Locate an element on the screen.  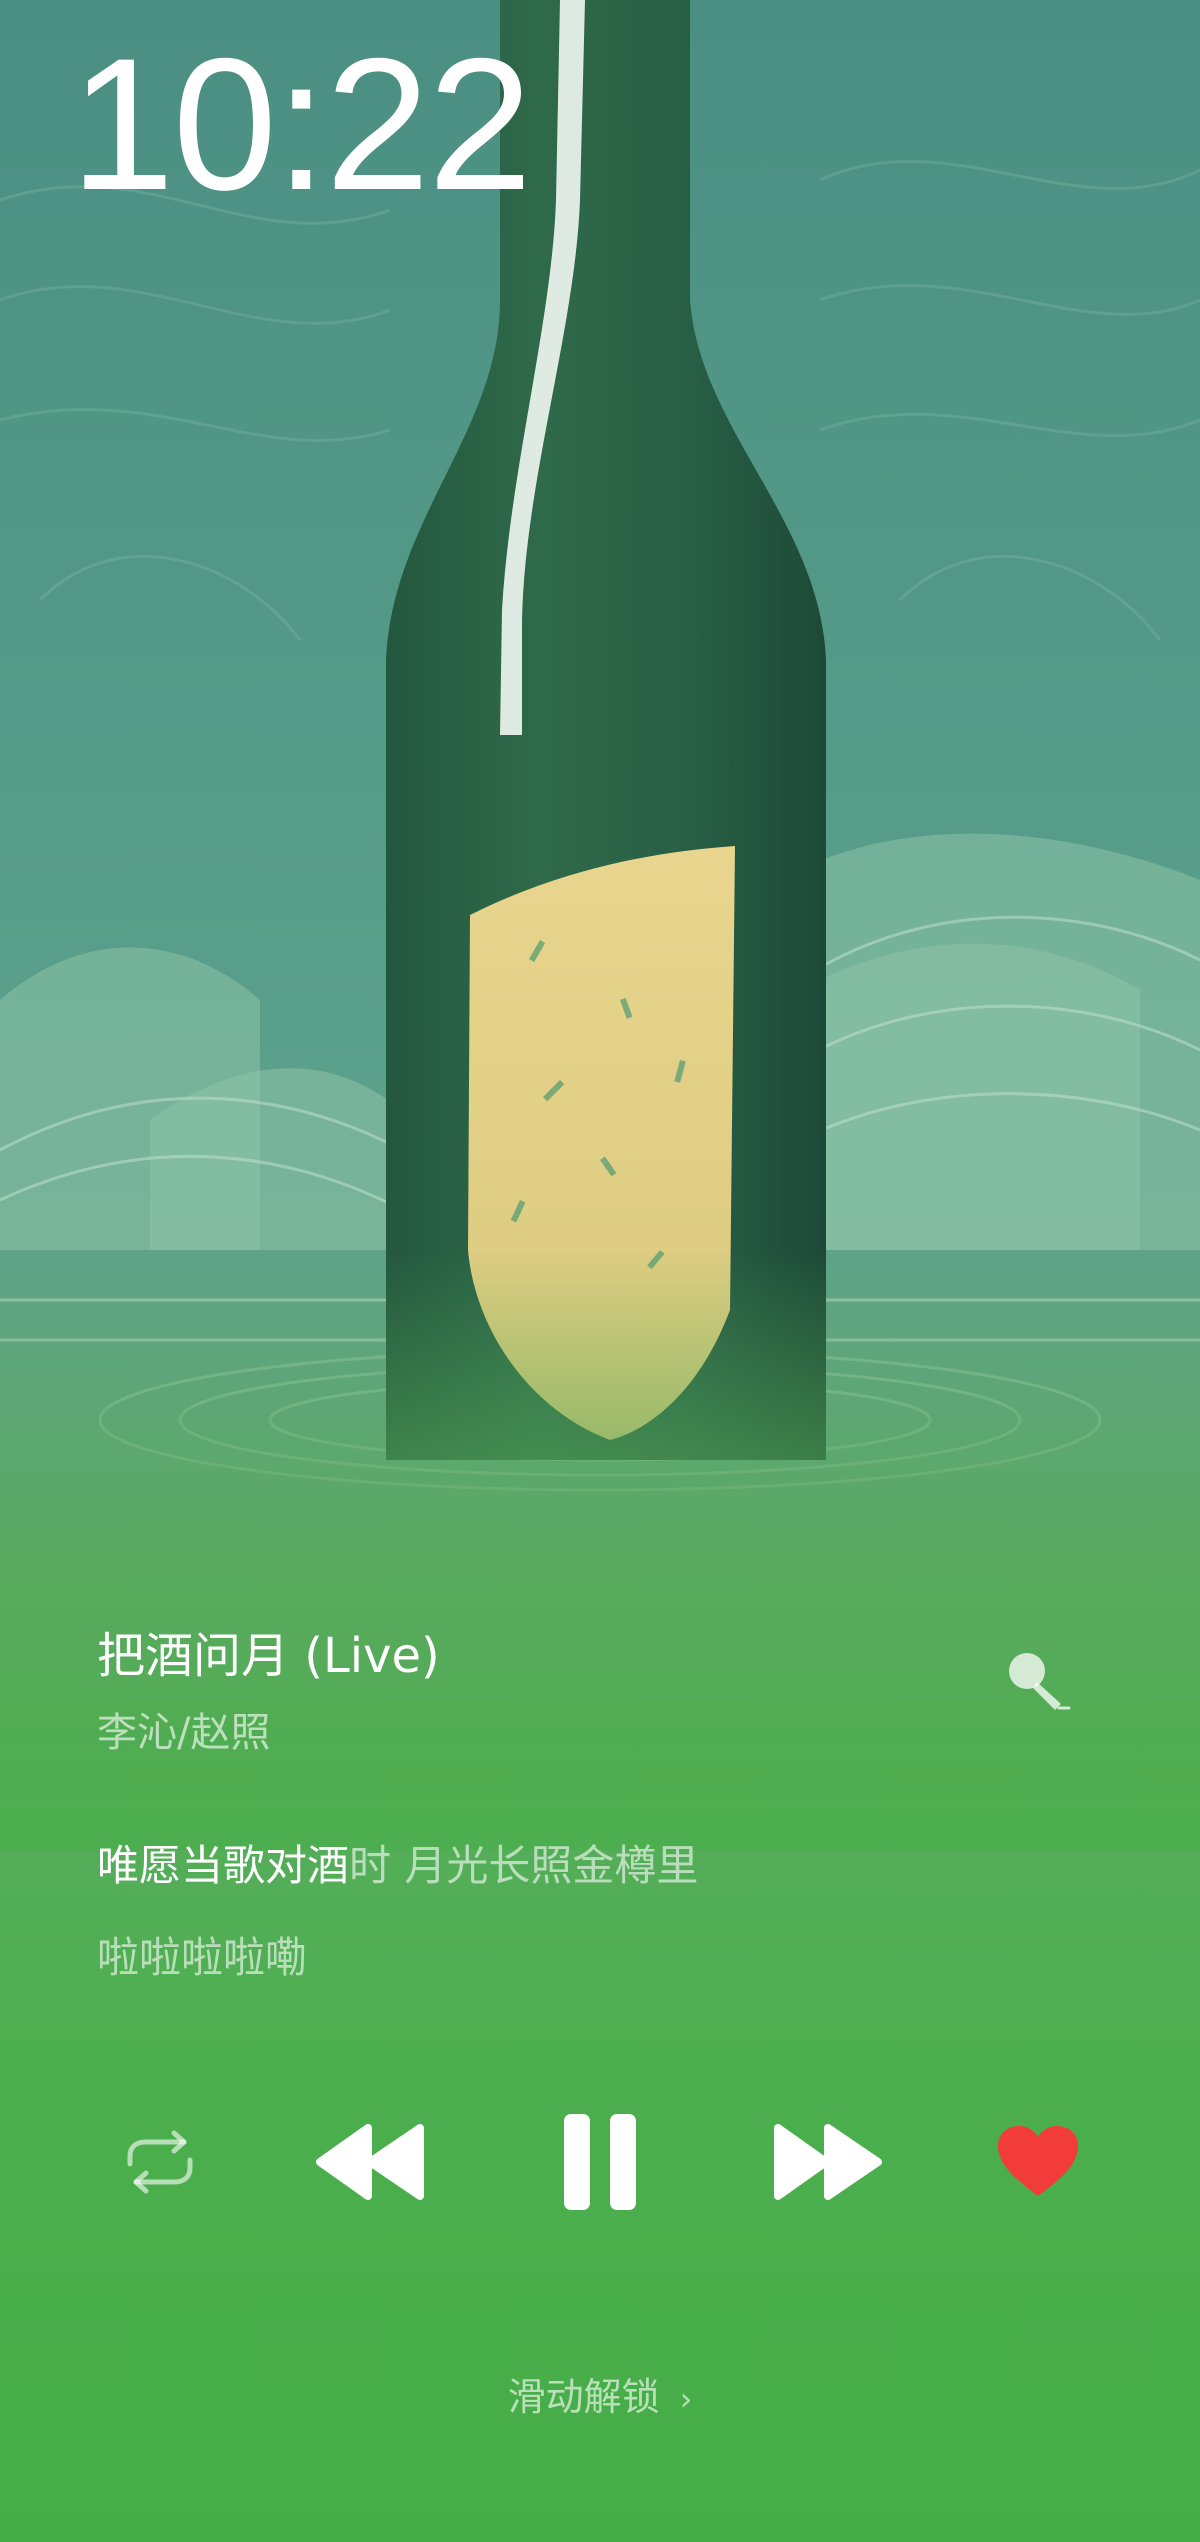
lyric-sung-part: 唯愿当歌对酒 is located at coordinates (223, 1865).